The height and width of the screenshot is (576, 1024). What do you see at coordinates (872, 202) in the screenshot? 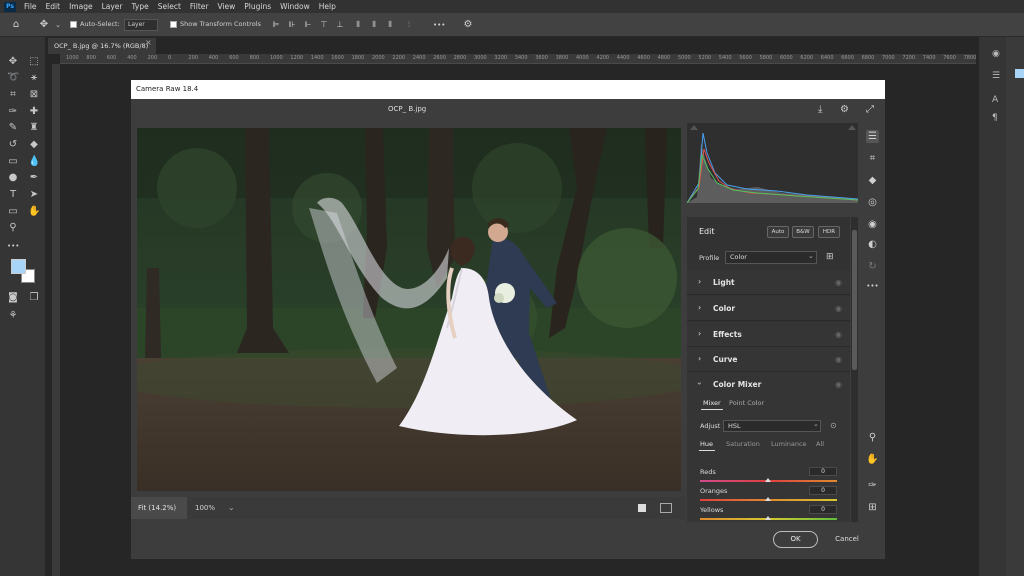
I see `masking-icon: ◎` at bounding box center [872, 202].